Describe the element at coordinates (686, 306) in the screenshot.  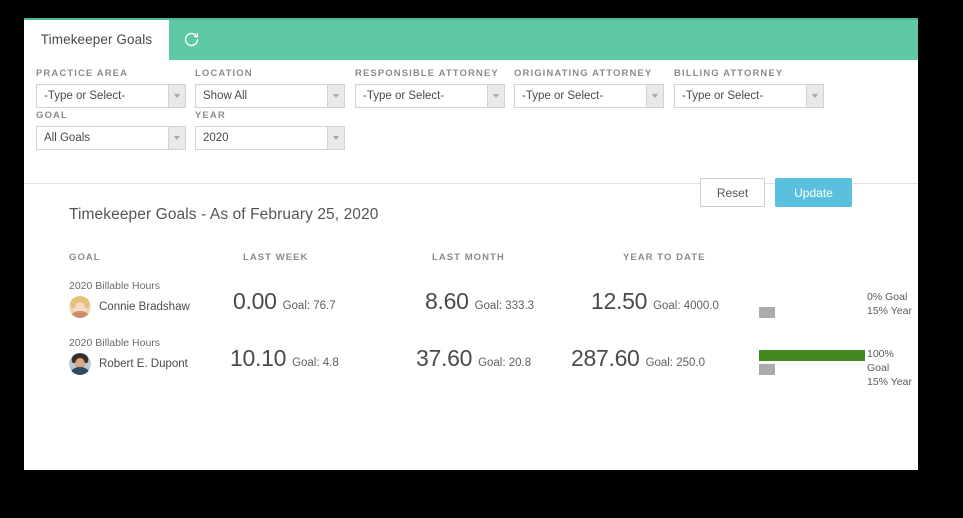
I see `metric-year-to-date-goal: Goal: 4000.0` at that location.